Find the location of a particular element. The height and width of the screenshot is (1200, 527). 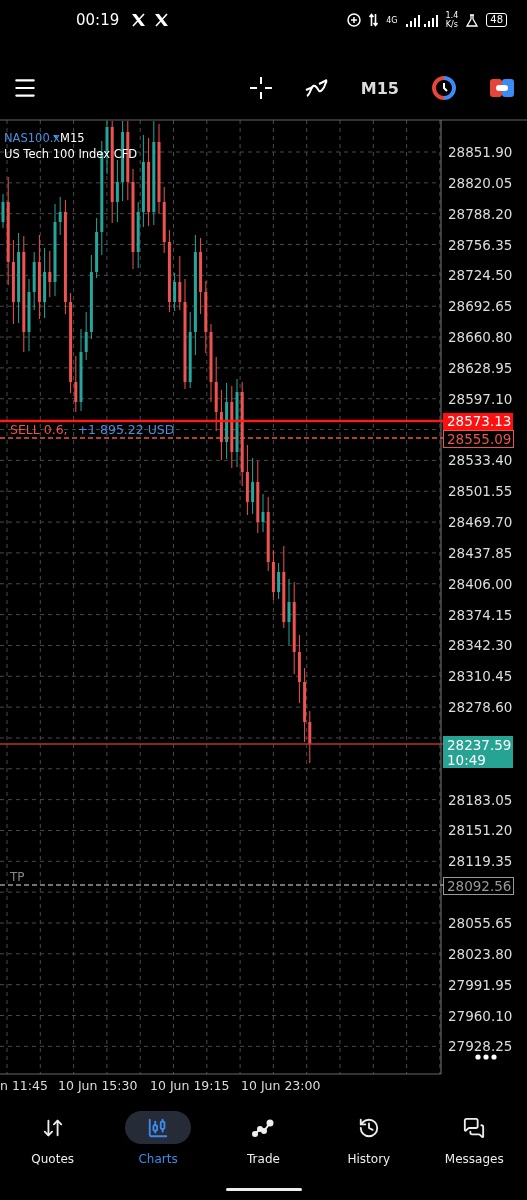

price-label: 28310.45 is located at coordinates (480, 676).